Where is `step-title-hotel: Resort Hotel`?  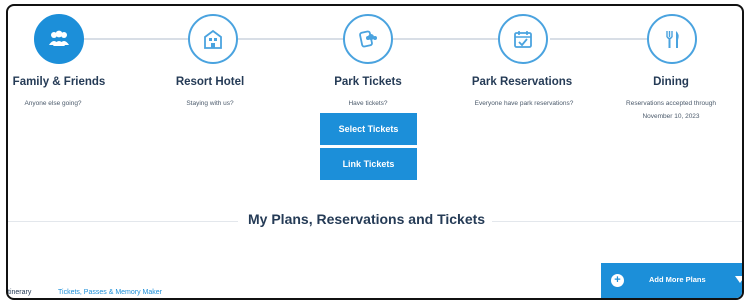 step-title-hotel: Resort Hotel is located at coordinates (210, 82).